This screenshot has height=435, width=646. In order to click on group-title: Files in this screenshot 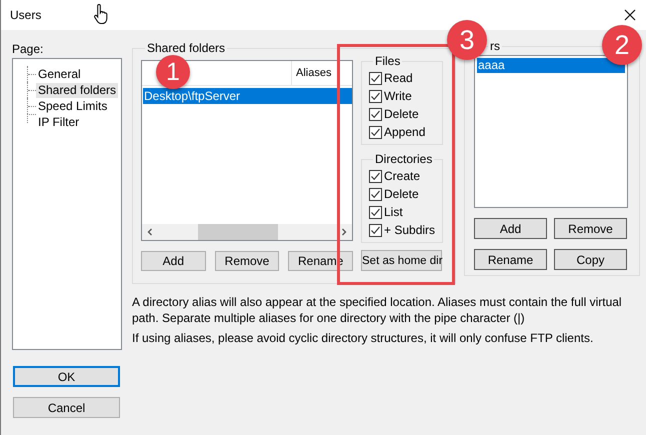, I will do `click(388, 61)`.